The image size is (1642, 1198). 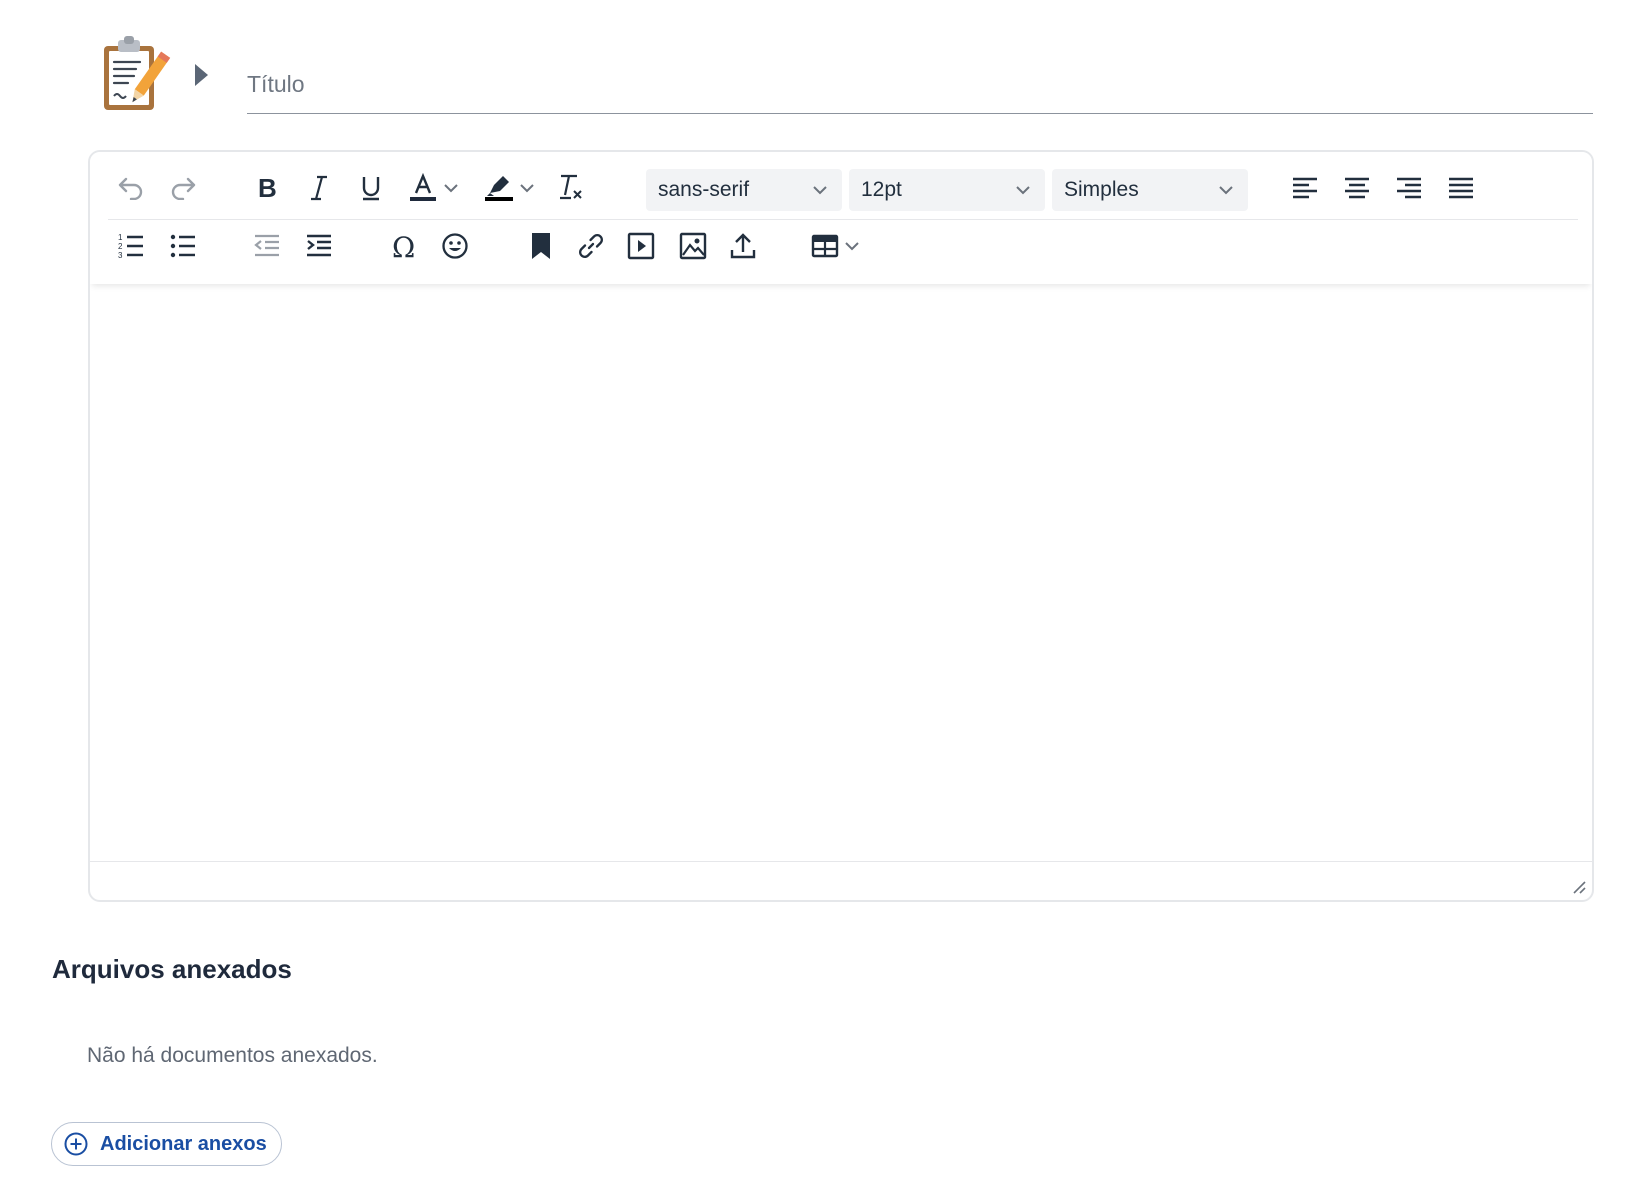 What do you see at coordinates (120, 255) in the screenshot?
I see `svg-text: 3` at bounding box center [120, 255].